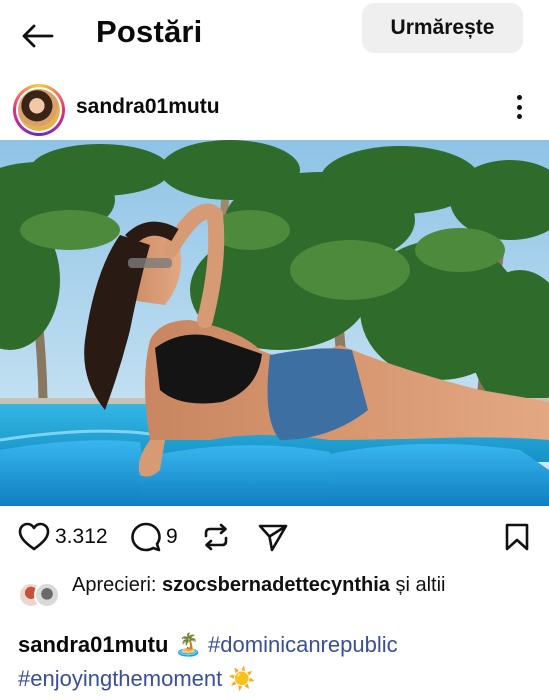 The image size is (549, 700). I want to click on post-actions: 3.312 9, so click(274, 538).